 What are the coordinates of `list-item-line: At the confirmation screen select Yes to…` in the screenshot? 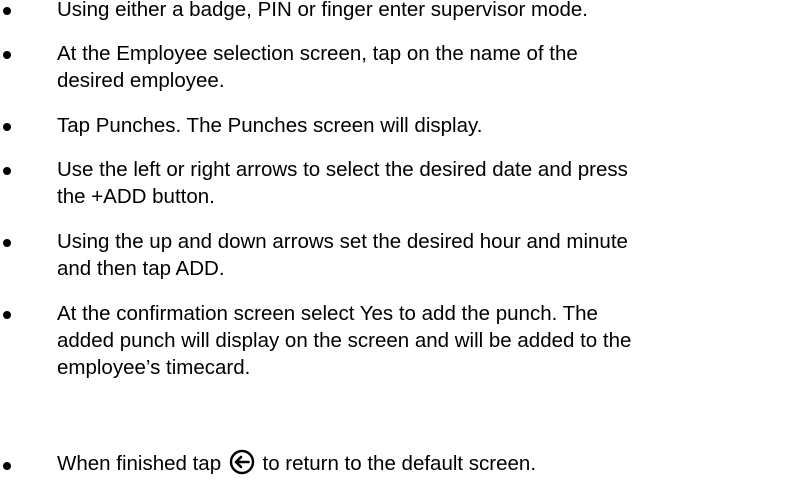 It's located at (327, 313).